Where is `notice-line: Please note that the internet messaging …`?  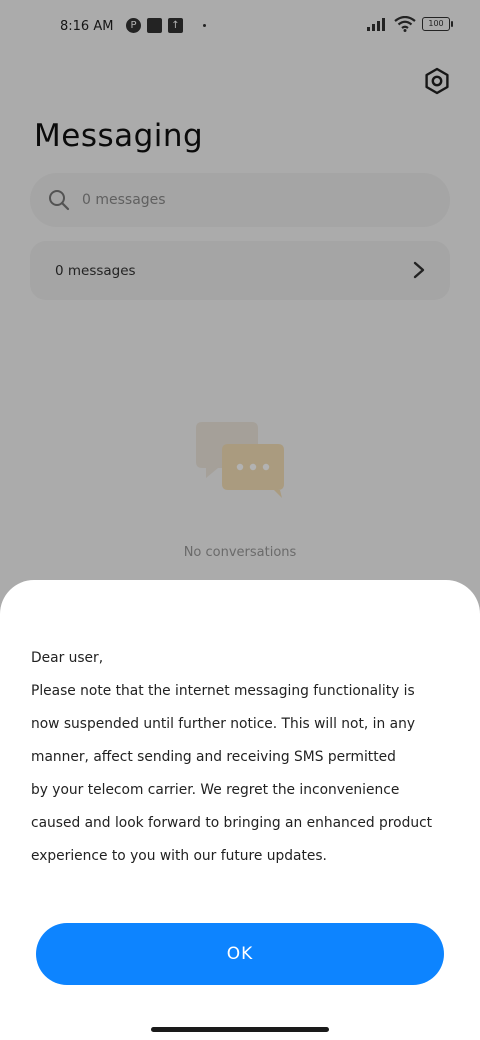 notice-line: Please note that the internet messaging … is located at coordinates (223, 691).